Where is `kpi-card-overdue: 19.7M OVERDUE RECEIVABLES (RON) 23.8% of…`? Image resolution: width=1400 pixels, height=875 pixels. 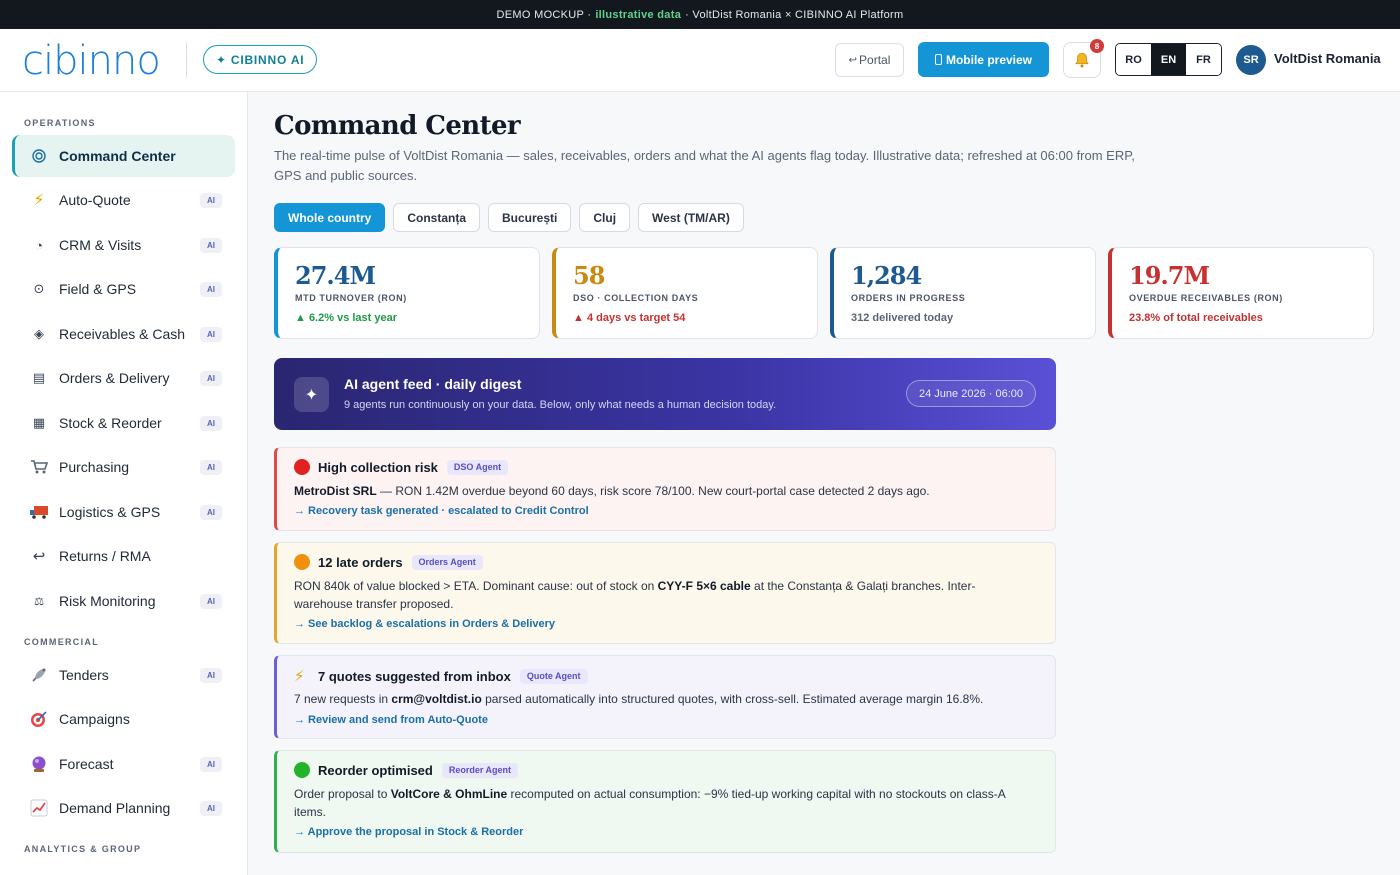
kpi-card-overdue: 19.7M OVERDUE RECEIVABLES (RON) 23.8% of… is located at coordinates (1241, 293).